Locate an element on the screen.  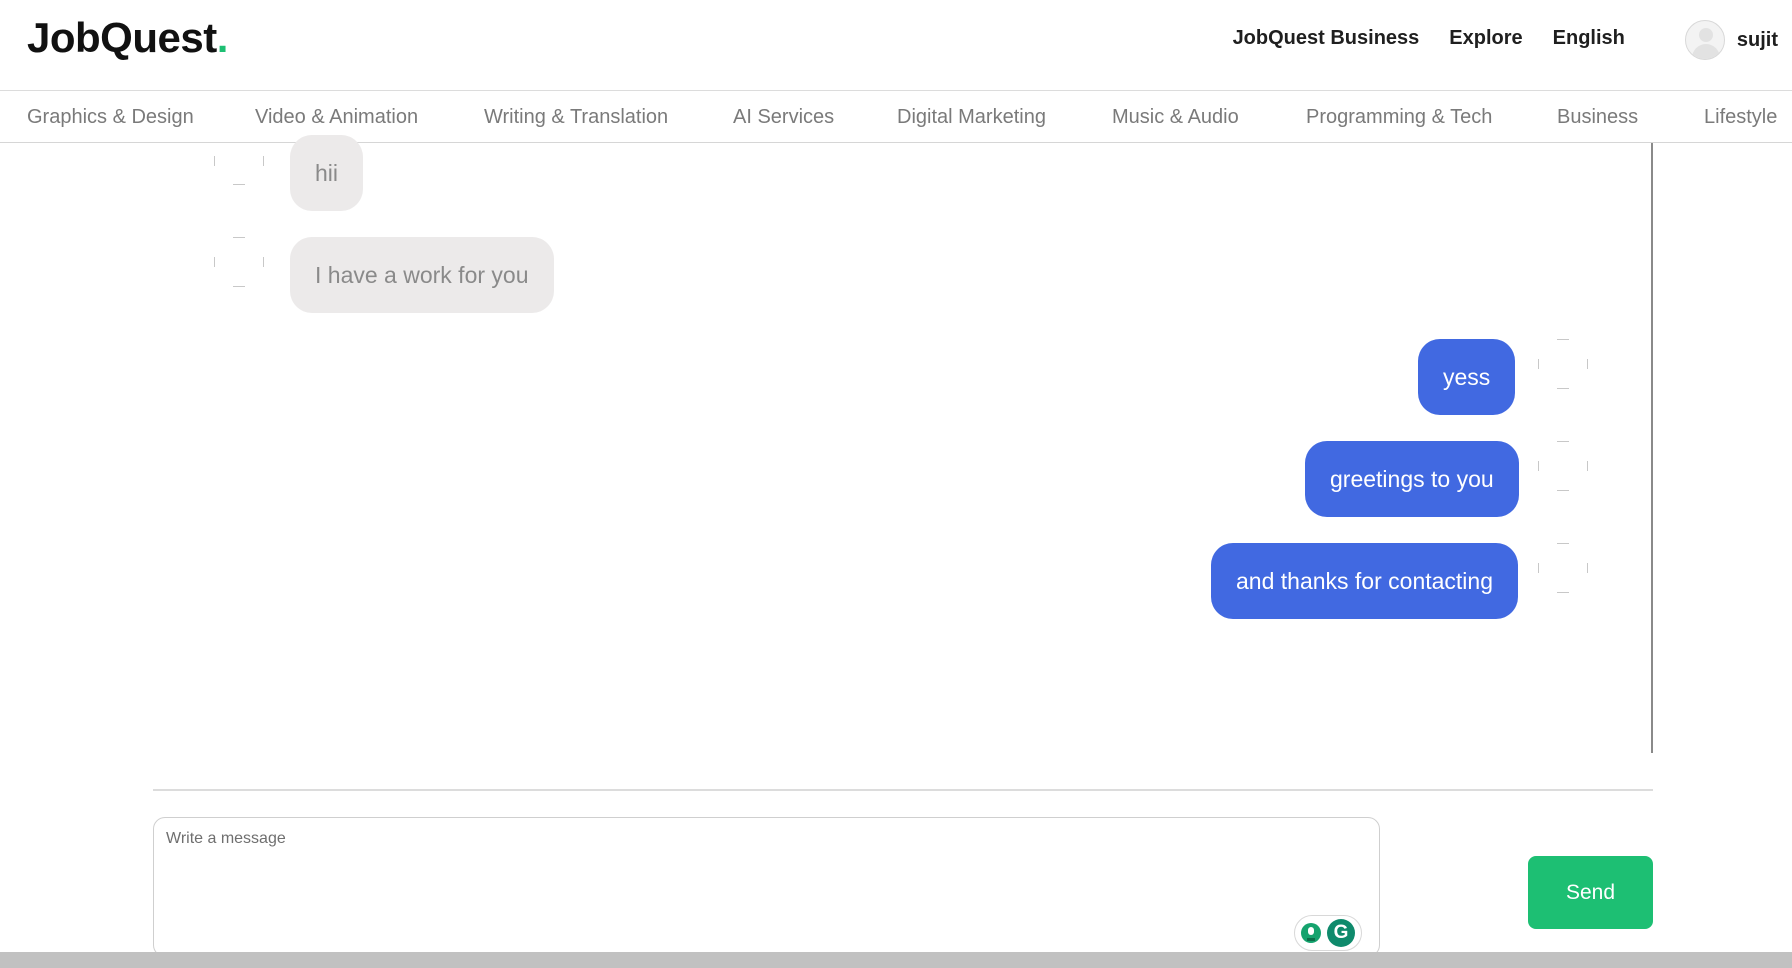
category-business: Business is located at coordinates (1597, 117).